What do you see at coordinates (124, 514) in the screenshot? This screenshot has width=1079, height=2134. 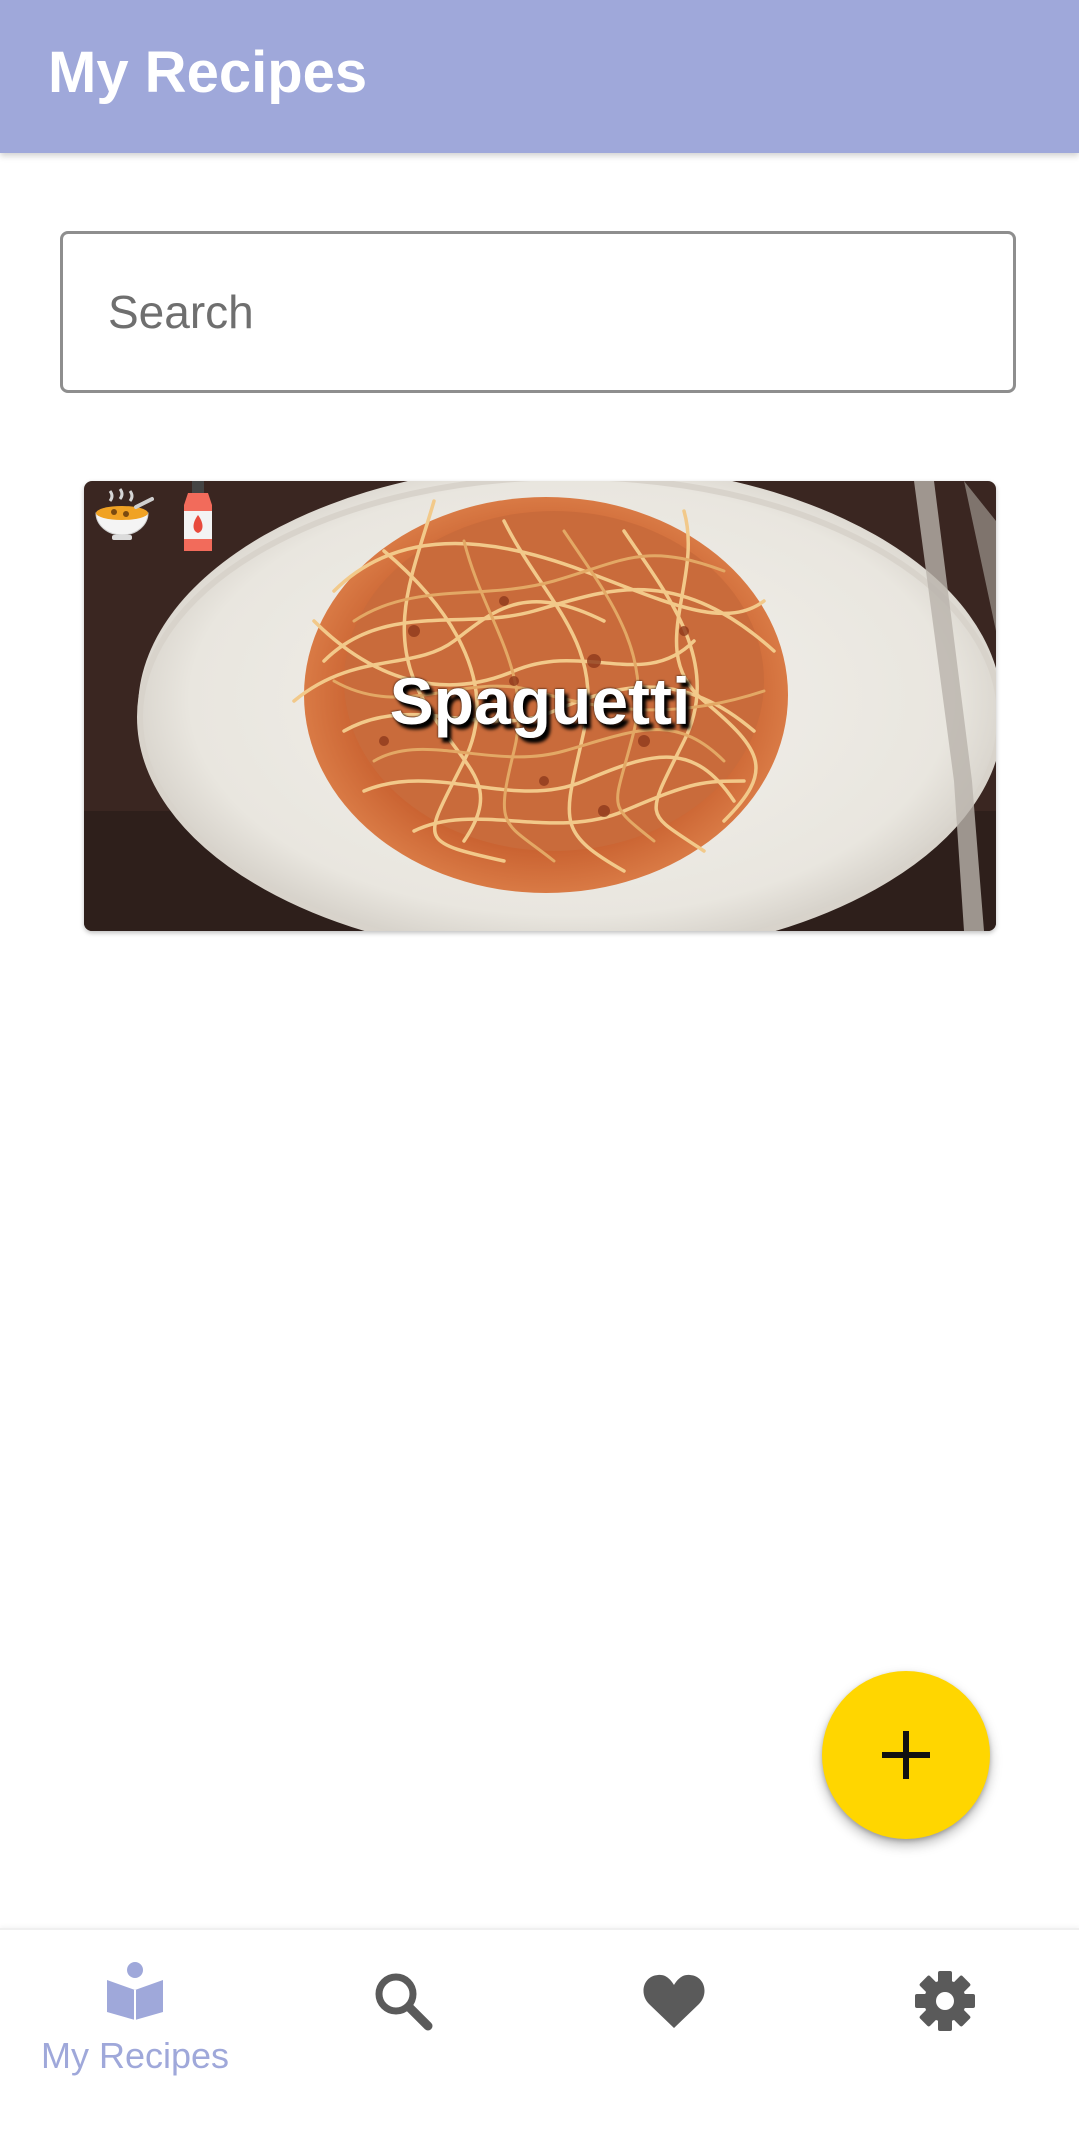 I see `soup-bowl-icon` at bounding box center [124, 514].